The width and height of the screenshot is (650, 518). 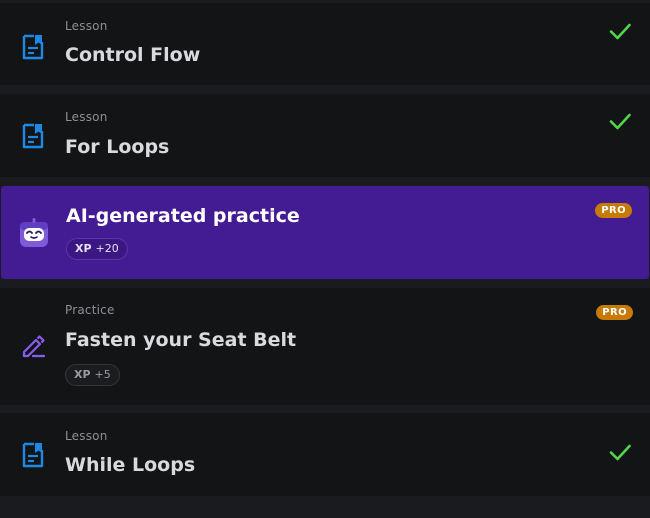 I want to click on xp-badge: XP +5, so click(x=92, y=375).